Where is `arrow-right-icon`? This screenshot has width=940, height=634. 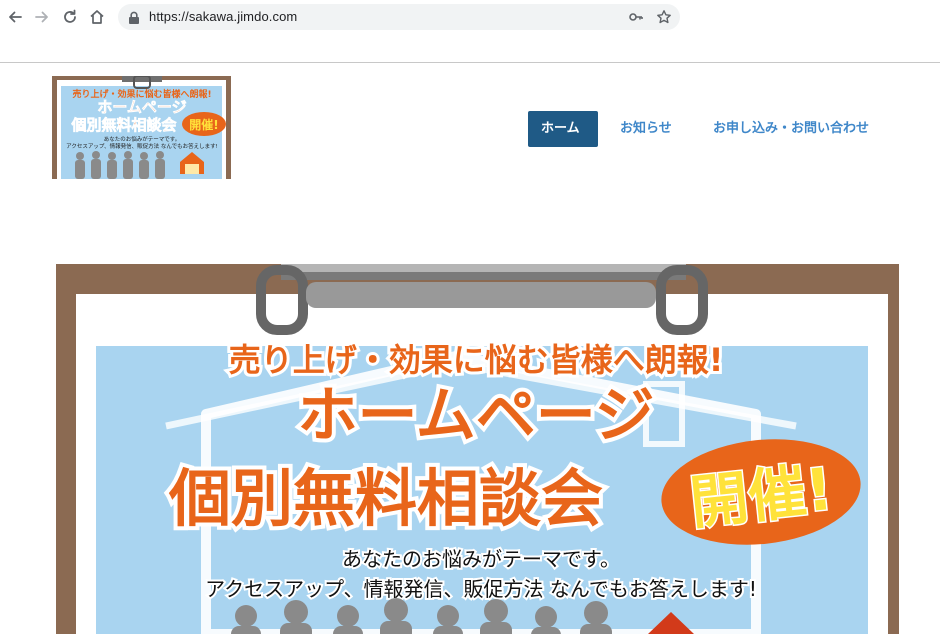 arrow-right-icon is located at coordinates (41, 17).